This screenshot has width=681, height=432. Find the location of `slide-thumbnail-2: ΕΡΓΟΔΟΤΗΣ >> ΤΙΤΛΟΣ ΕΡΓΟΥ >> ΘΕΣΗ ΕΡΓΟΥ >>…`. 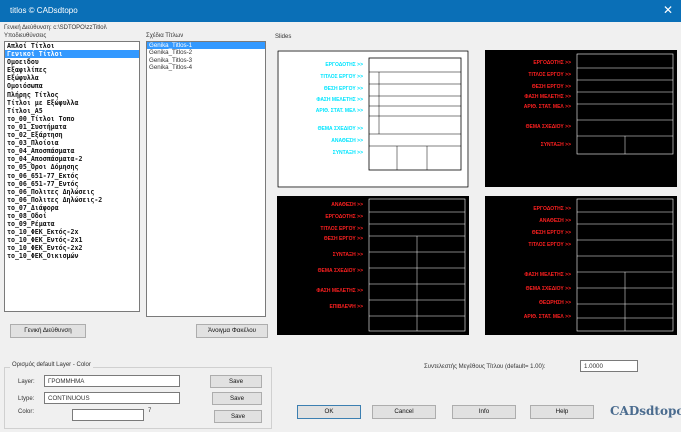

slide-thumbnail-2: ΕΡΓΟΔΟΤΗΣ >> ΤΙΤΛΟΣ ΕΡΓΟΥ >> ΘΕΣΗ ΕΡΓΟΥ >>… is located at coordinates (581, 118).